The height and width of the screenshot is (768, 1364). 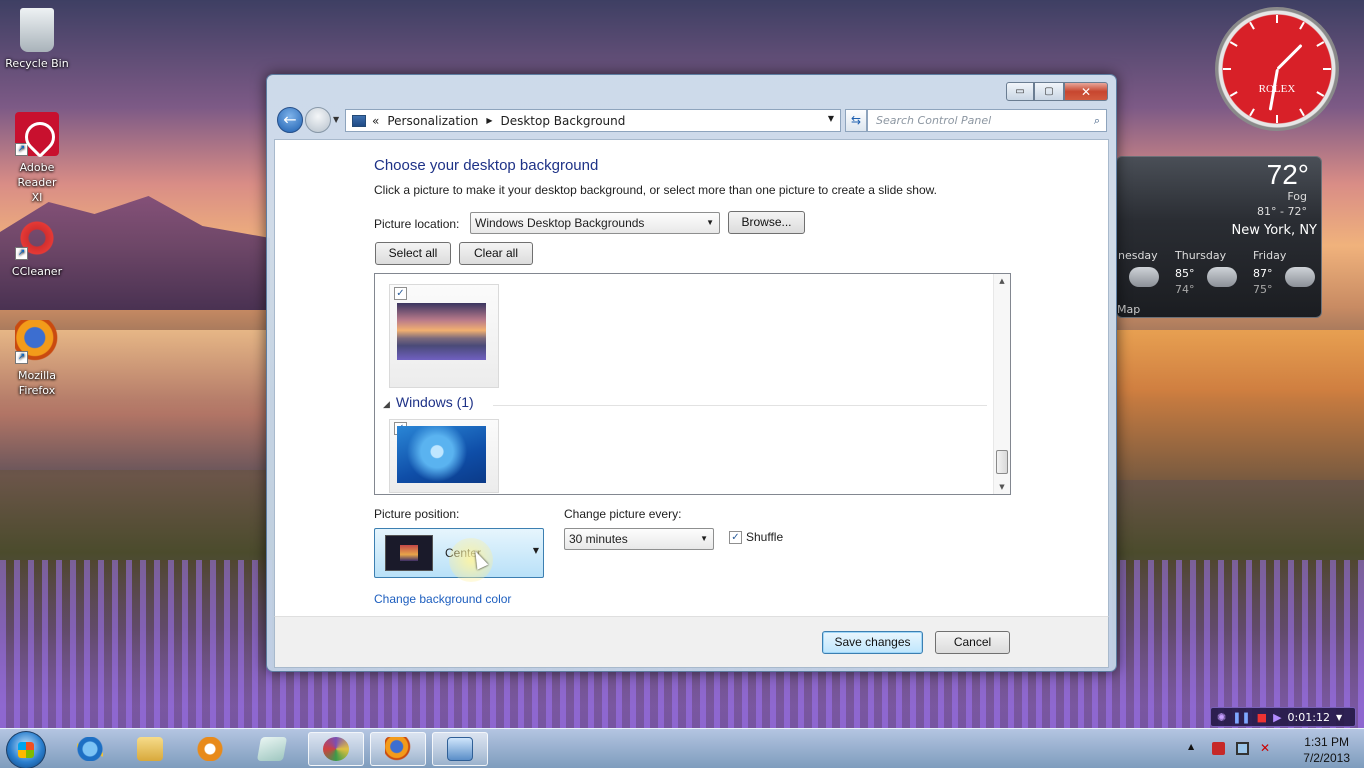 What do you see at coordinates (691, 642) in the screenshot?
I see `dialog-footer: Save changes Cancel` at bounding box center [691, 642].